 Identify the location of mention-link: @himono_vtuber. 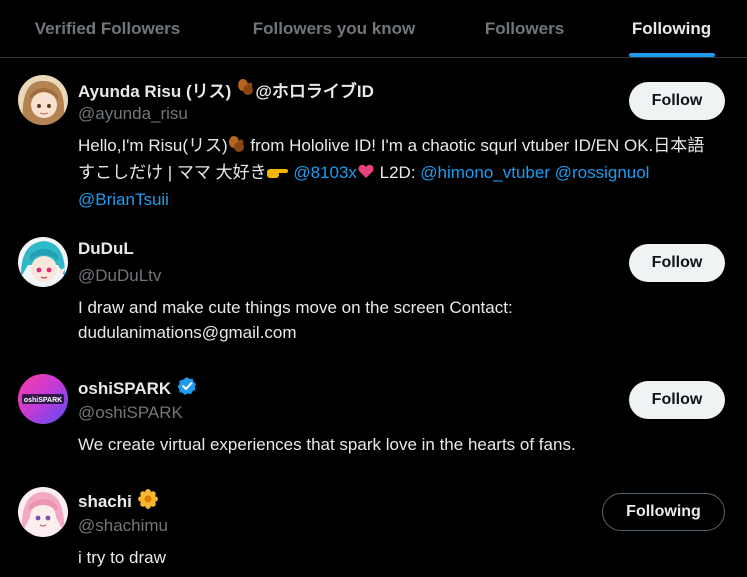
(485, 172).